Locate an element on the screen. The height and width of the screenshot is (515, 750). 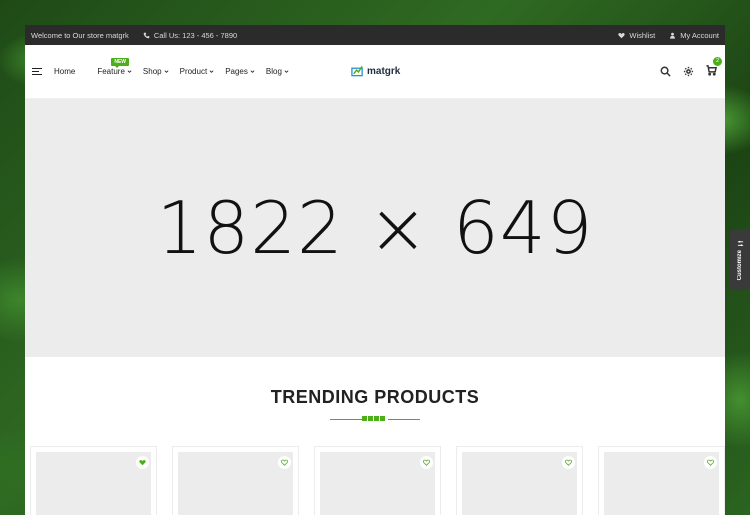
nav-item-blog: Blog is located at coordinates (277, 71).